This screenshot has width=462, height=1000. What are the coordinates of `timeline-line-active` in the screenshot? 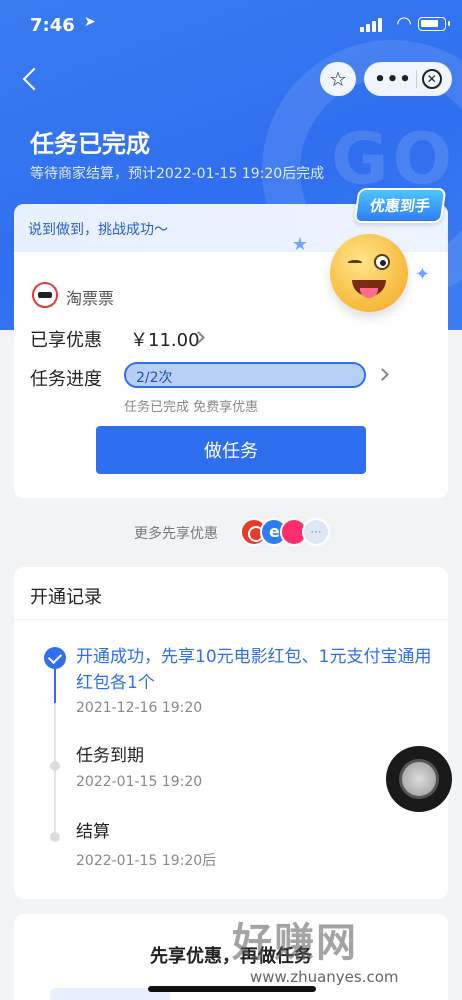 It's located at (55, 683).